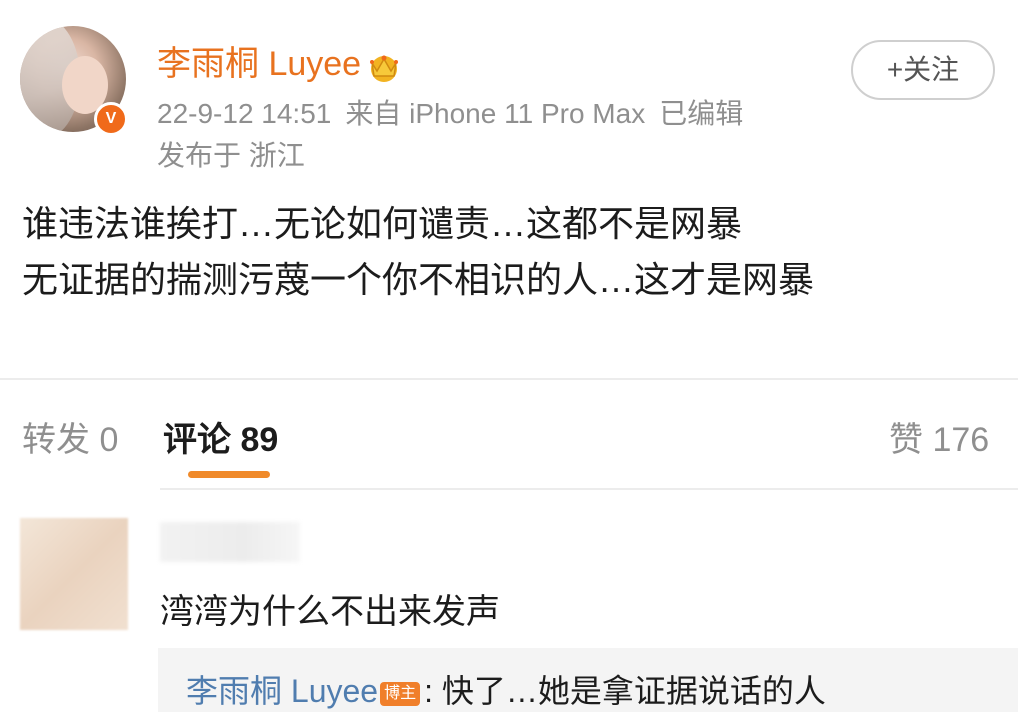 Image resolution: width=1018 pixels, height=712 pixels. Describe the element at coordinates (282, 691) in the screenshot. I see `reply-author: 李雨桐 Luyee` at that location.